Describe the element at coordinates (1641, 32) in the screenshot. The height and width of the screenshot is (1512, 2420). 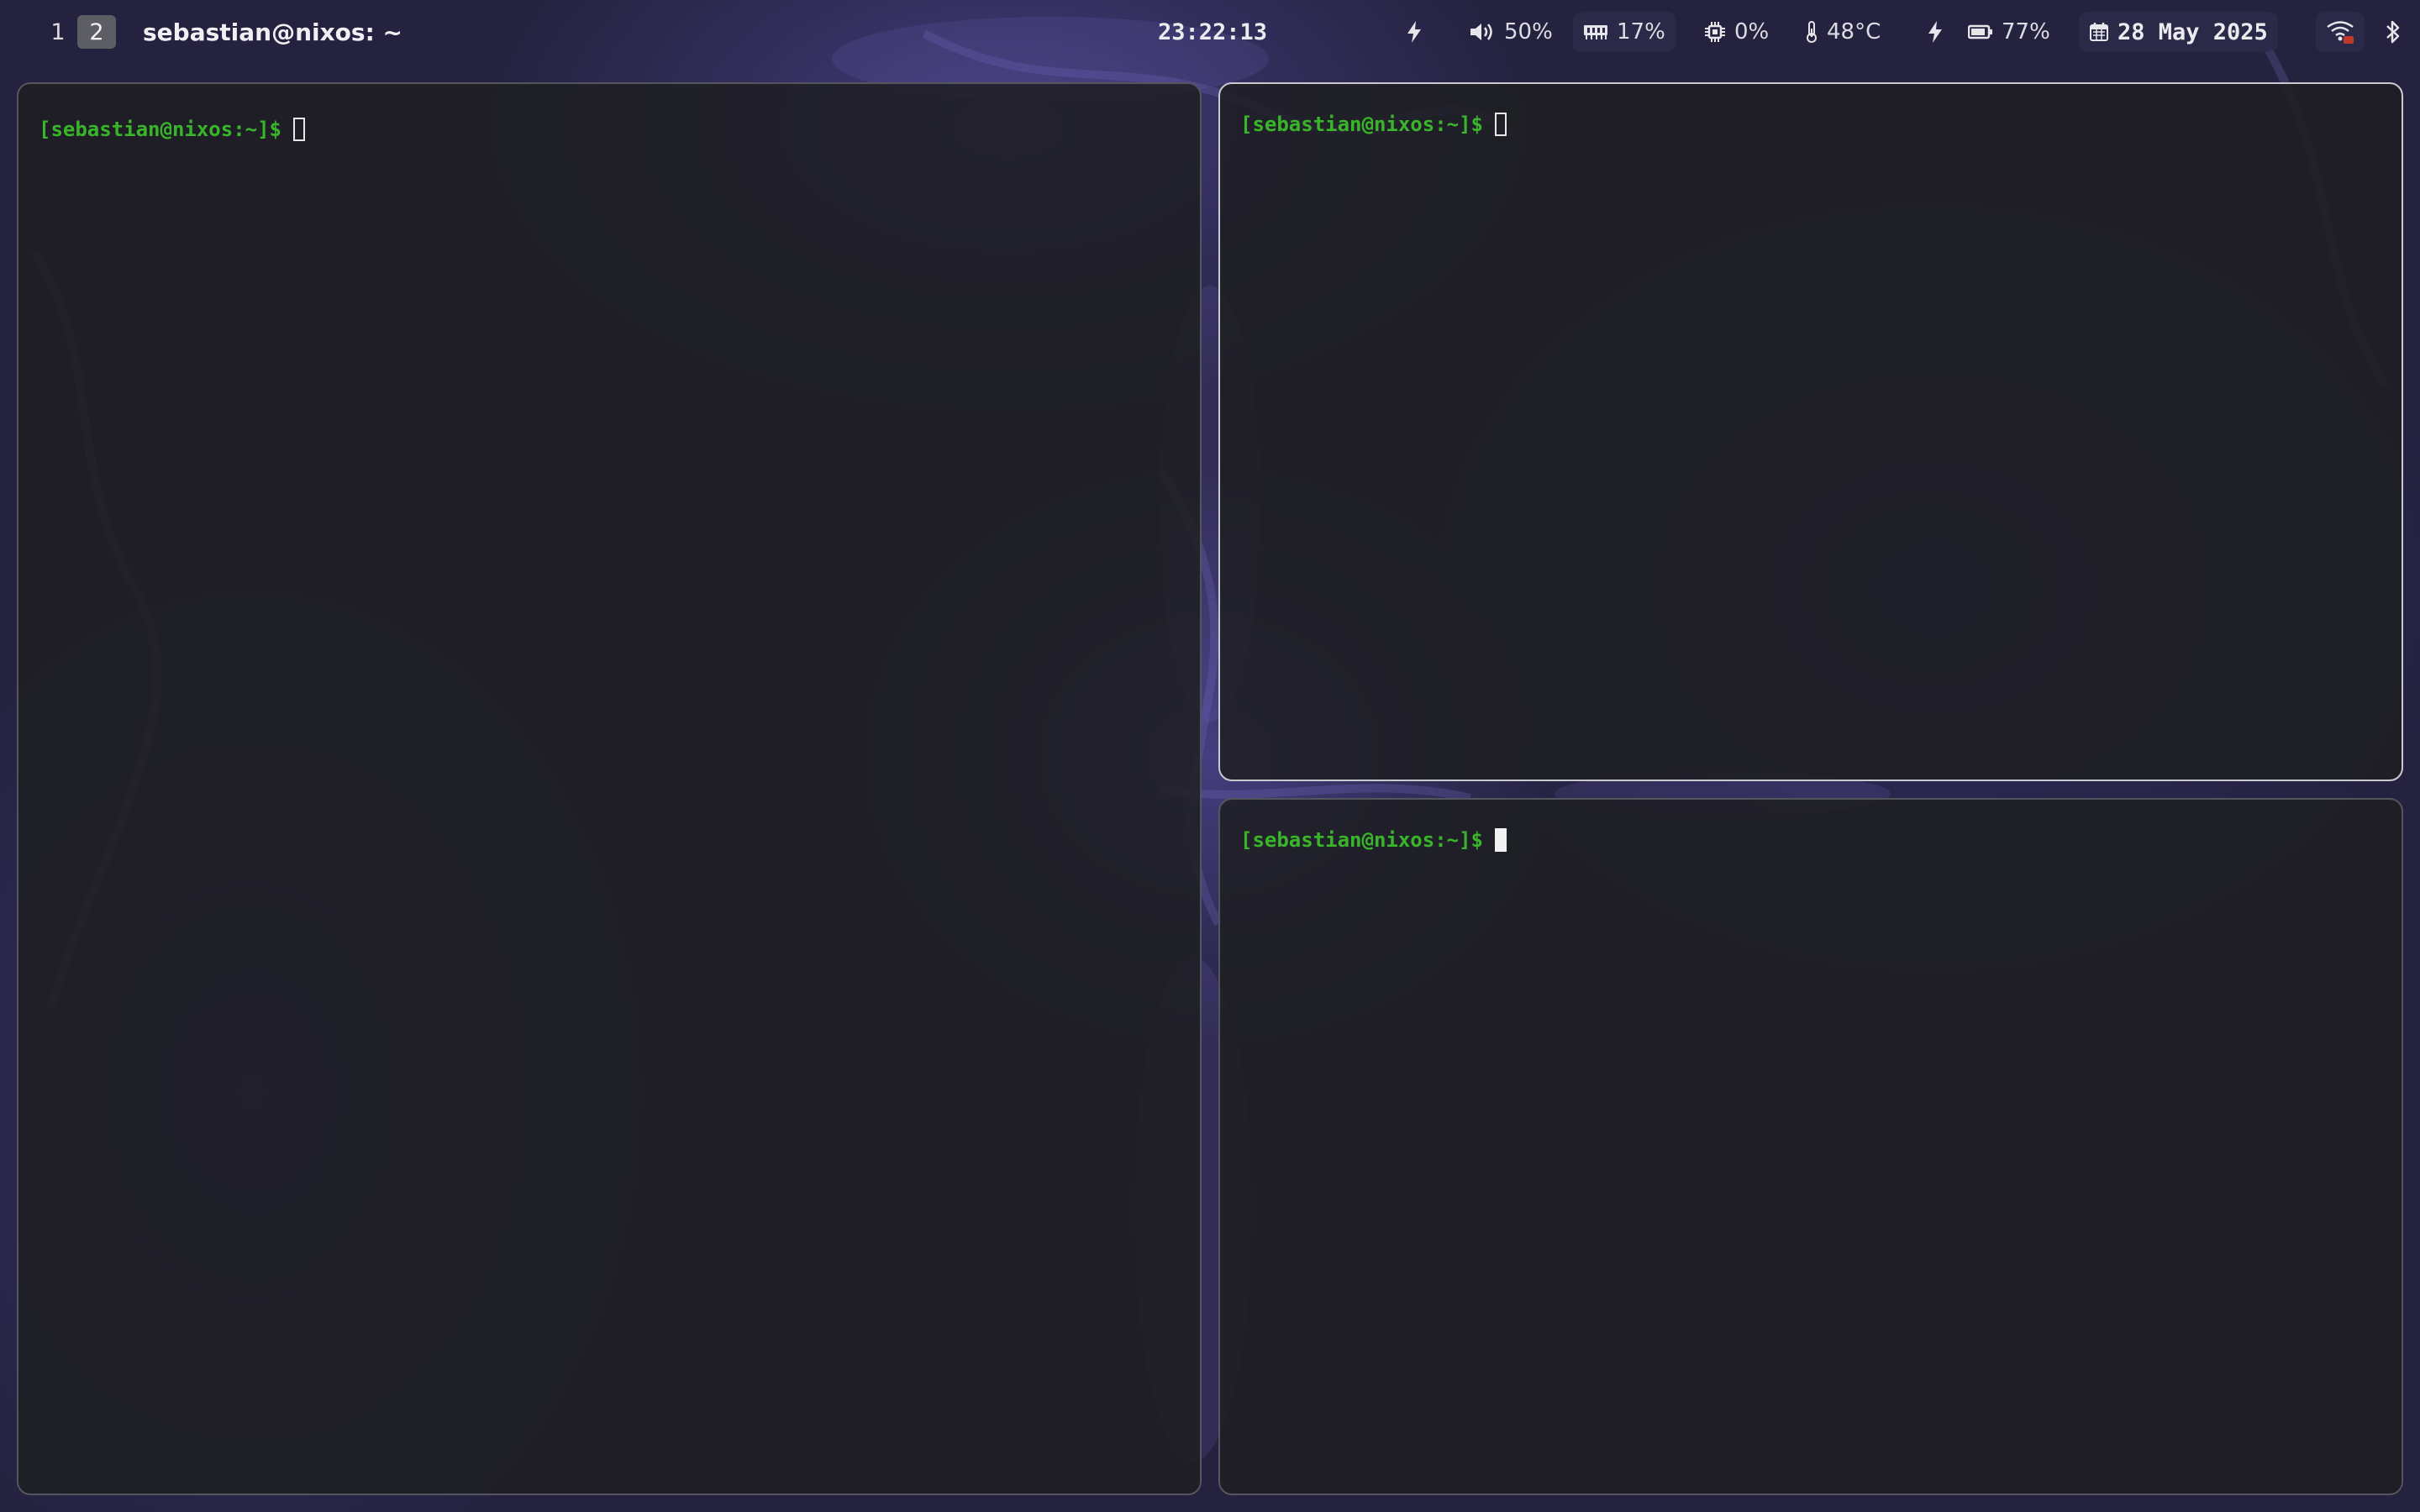
I see `memory-value: 17%` at that location.